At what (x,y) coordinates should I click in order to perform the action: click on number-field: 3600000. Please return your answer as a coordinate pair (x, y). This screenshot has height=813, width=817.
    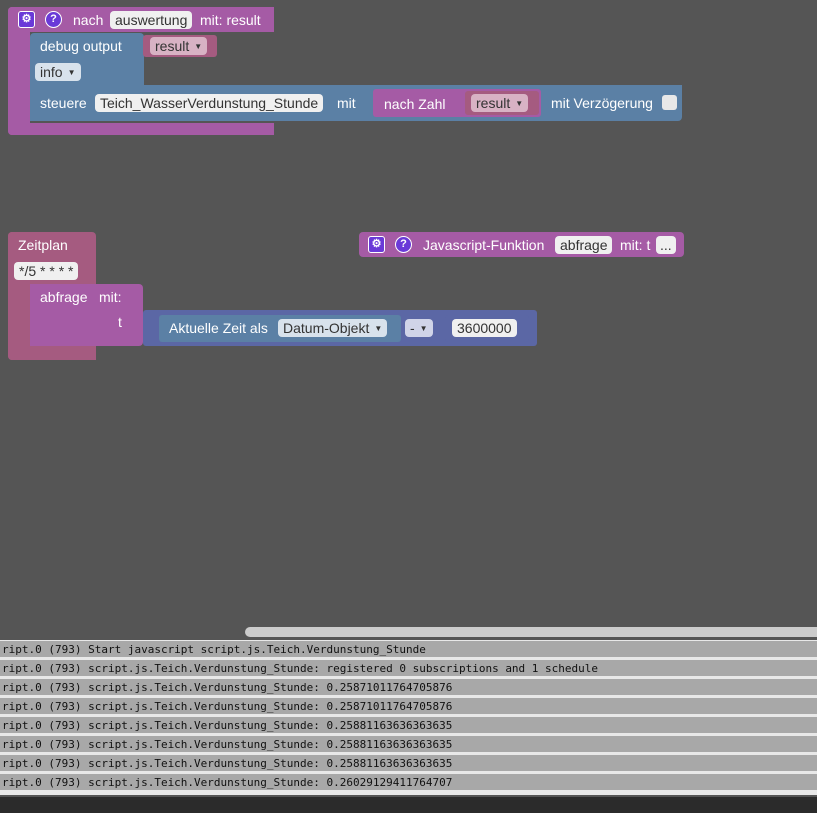
    Looking at the image, I should click on (484, 328).